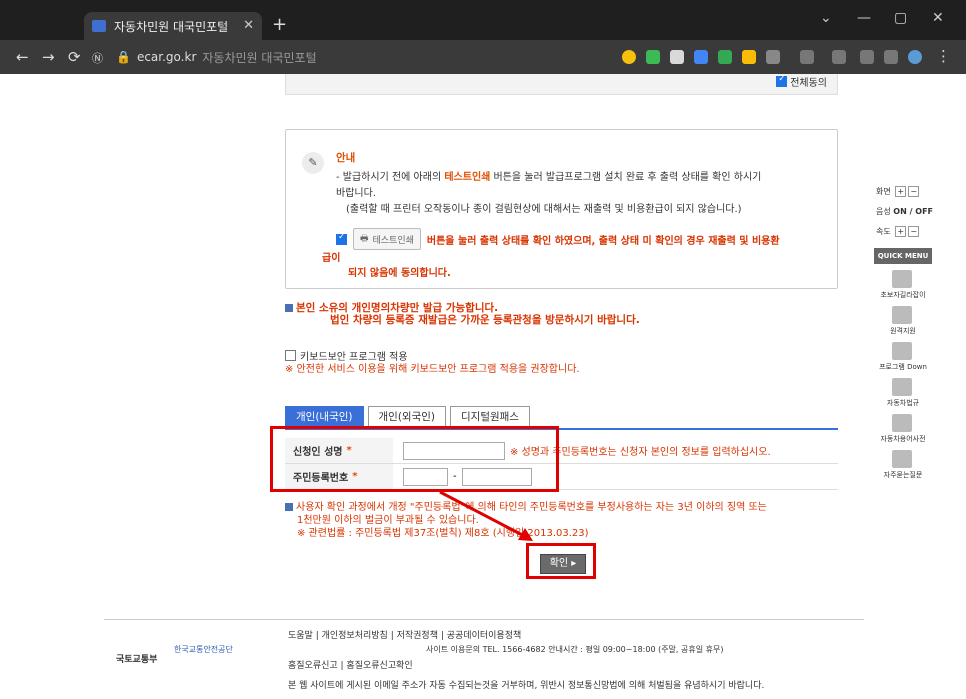 The height and width of the screenshot is (699, 966). I want to click on maximize-icon: ▢, so click(900, 18).